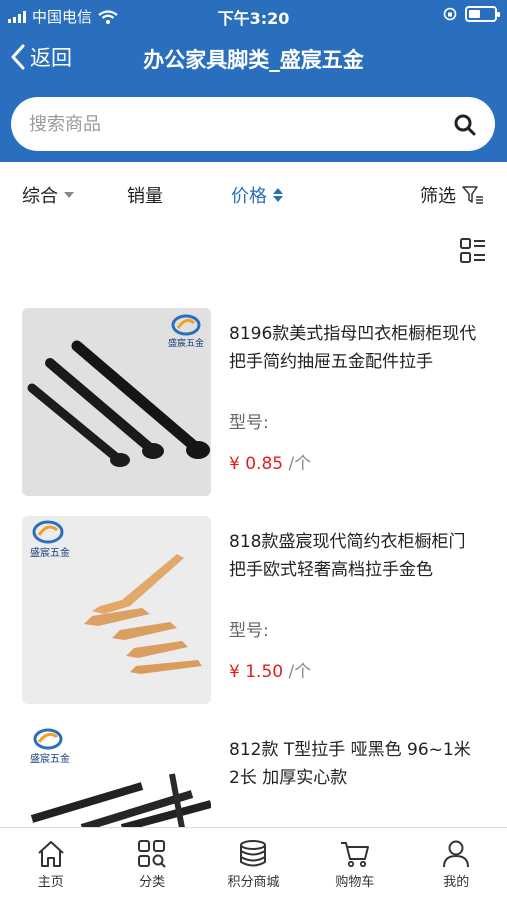 The height and width of the screenshot is (900, 507). I want to click on status-bar: 中国电信 下午3:20, so click(253, 15).